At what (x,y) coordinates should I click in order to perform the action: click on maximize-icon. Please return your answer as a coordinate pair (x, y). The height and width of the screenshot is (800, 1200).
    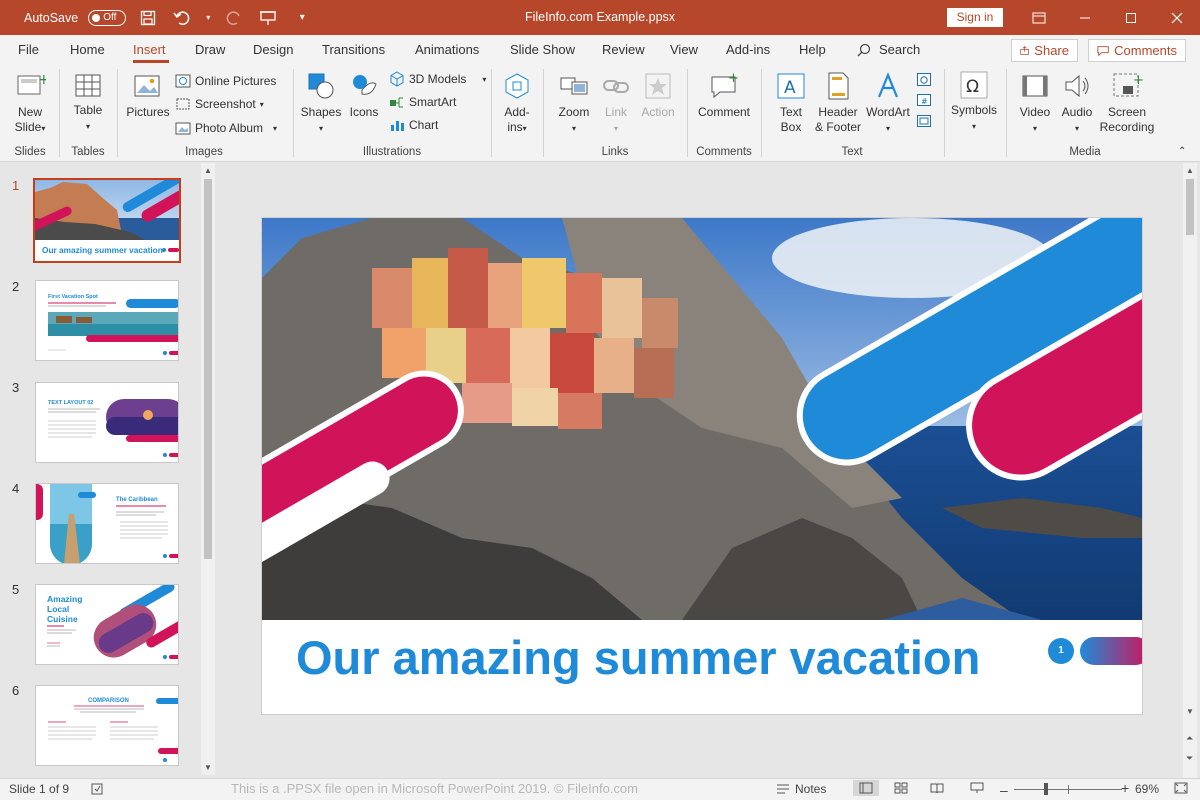
    Looking at the image, I should click on (1131, 17).